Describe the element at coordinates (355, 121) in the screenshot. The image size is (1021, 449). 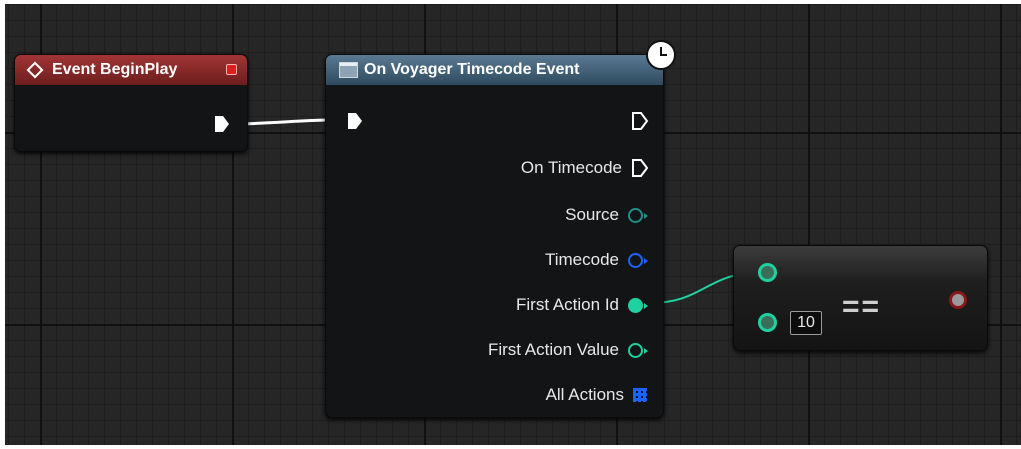
I see `exec-input-pin` at that location.